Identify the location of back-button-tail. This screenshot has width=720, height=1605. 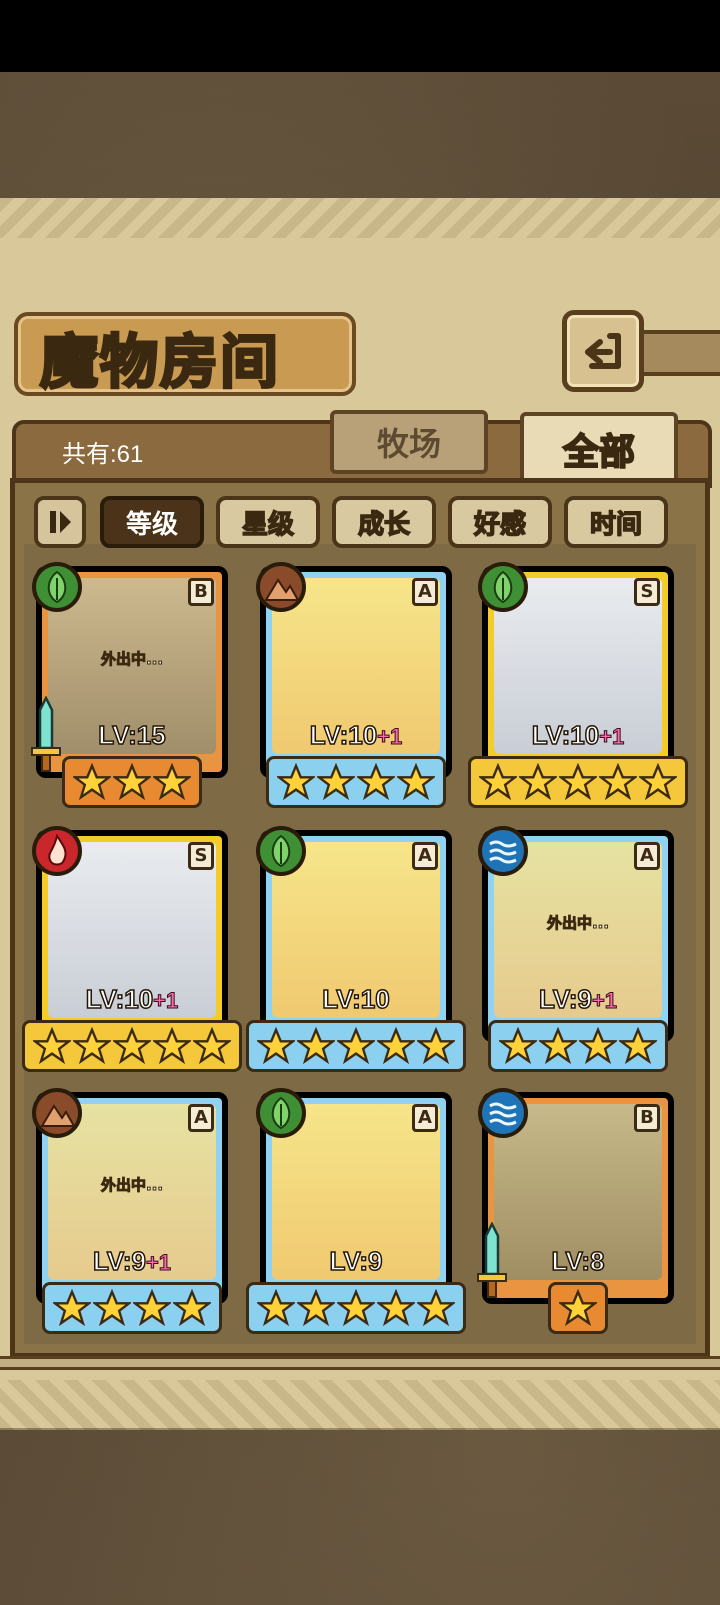
(680, 353).